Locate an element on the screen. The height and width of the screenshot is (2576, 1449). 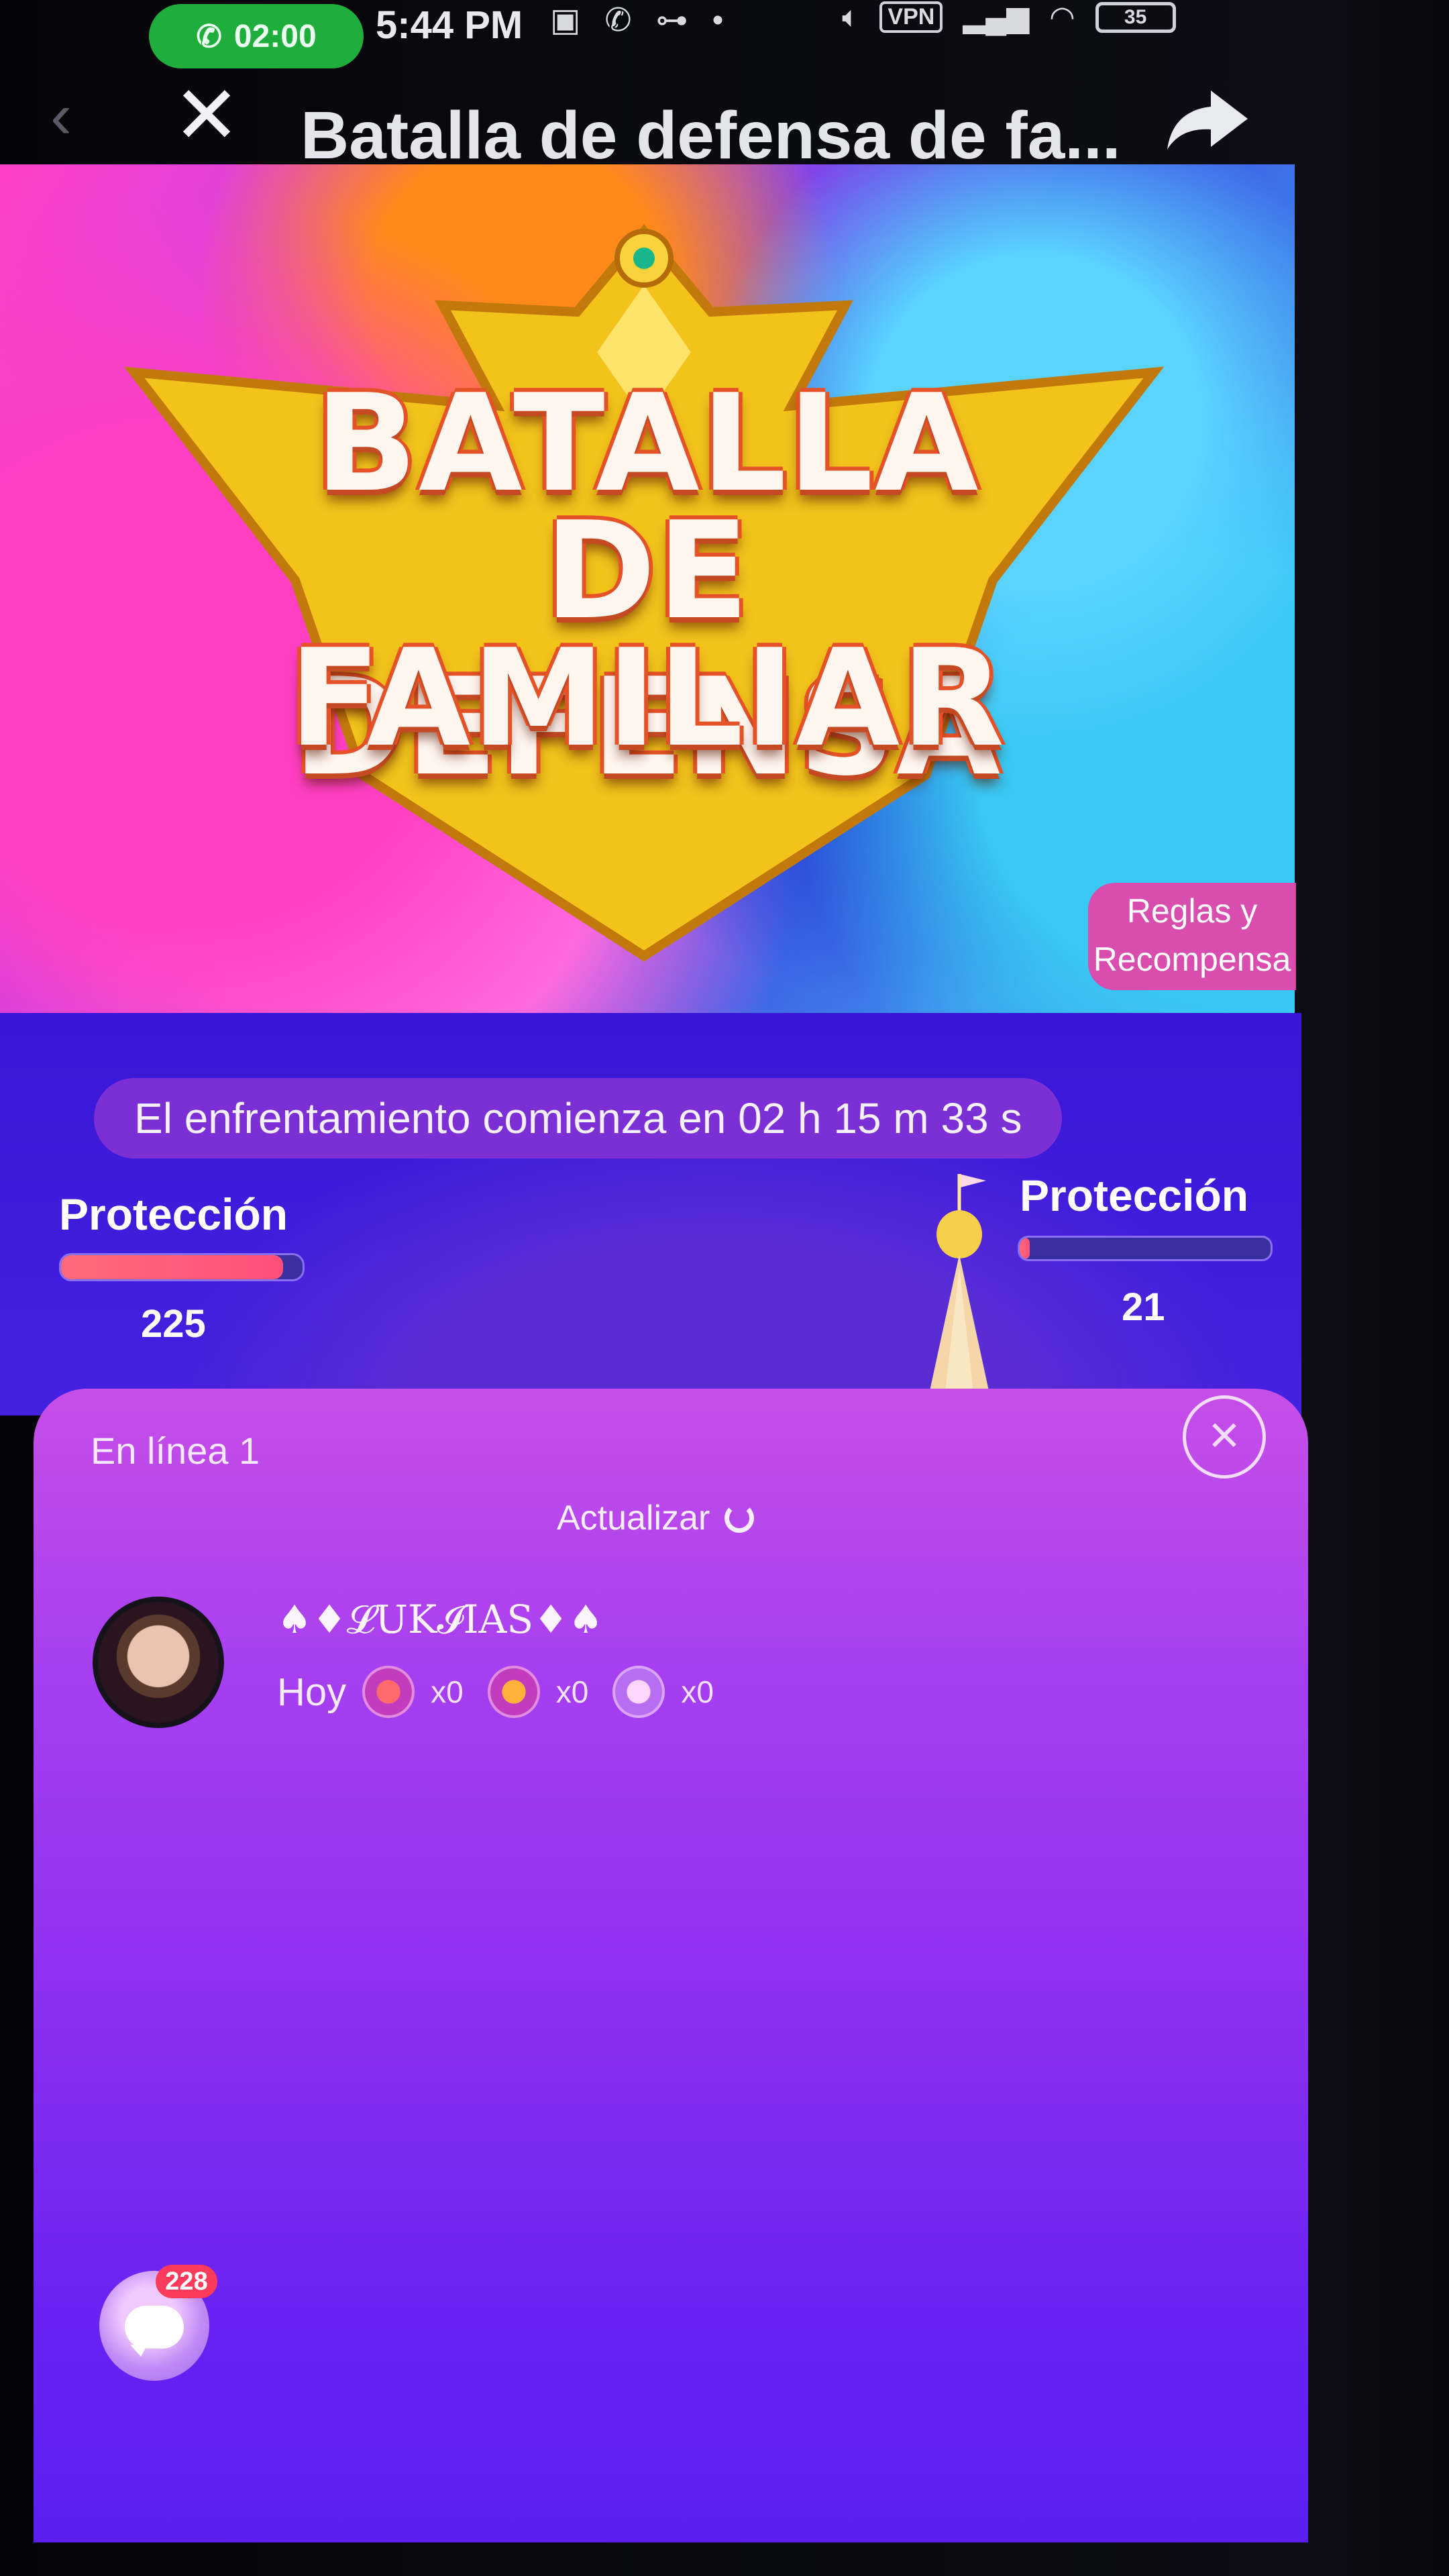
right-protection-fill is located at coordinates (1025, 1248).